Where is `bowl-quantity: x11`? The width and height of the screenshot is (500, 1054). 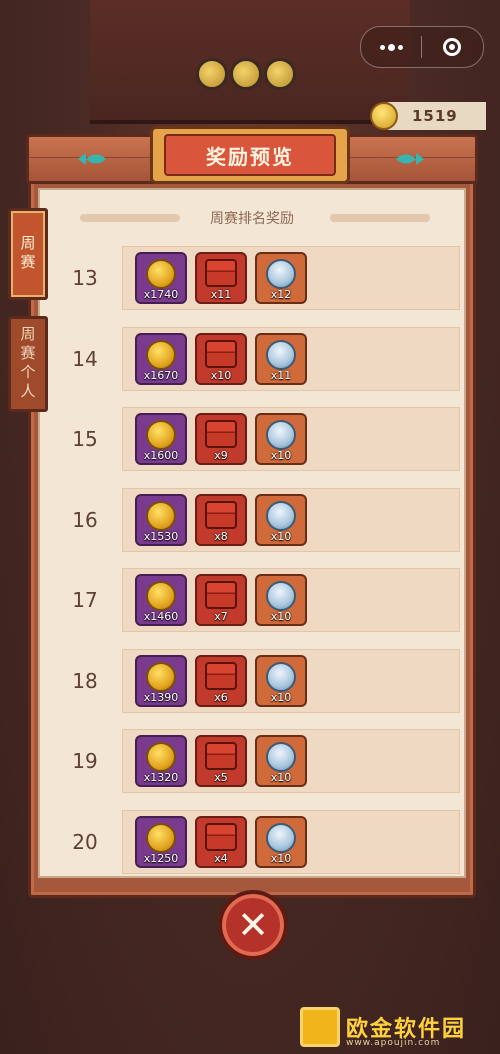 bowl-quantity: x11 is located at coordinates (281, 375).